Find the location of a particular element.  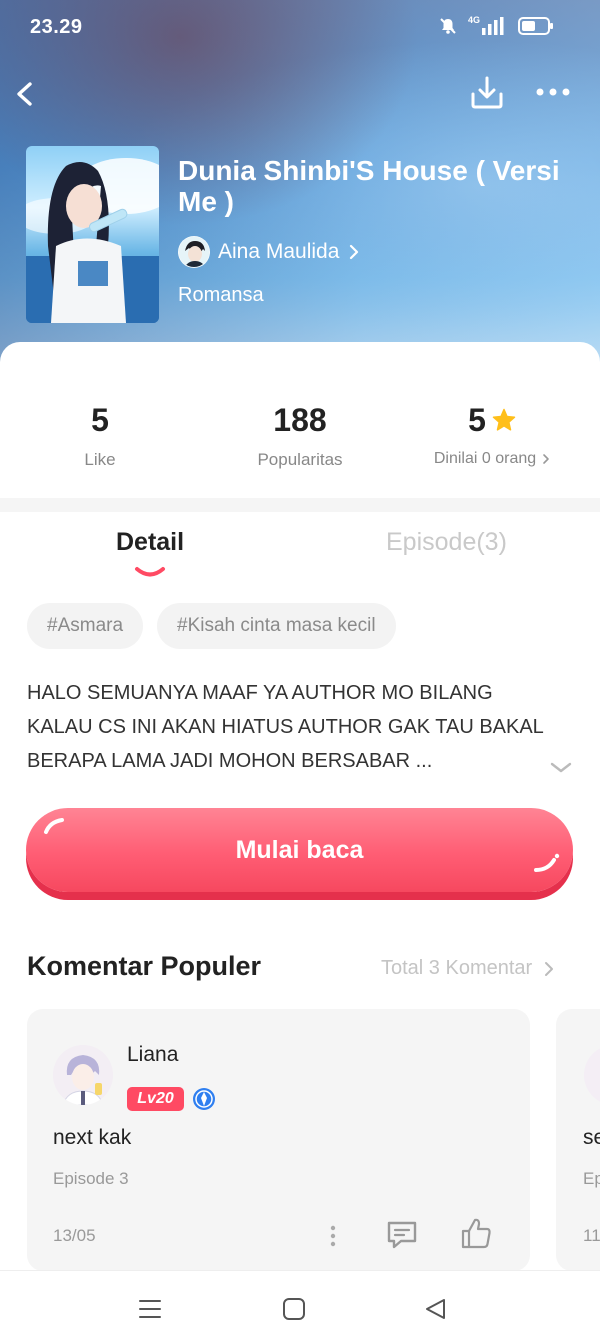

menu-icon is located at coordinates (150, 1309).